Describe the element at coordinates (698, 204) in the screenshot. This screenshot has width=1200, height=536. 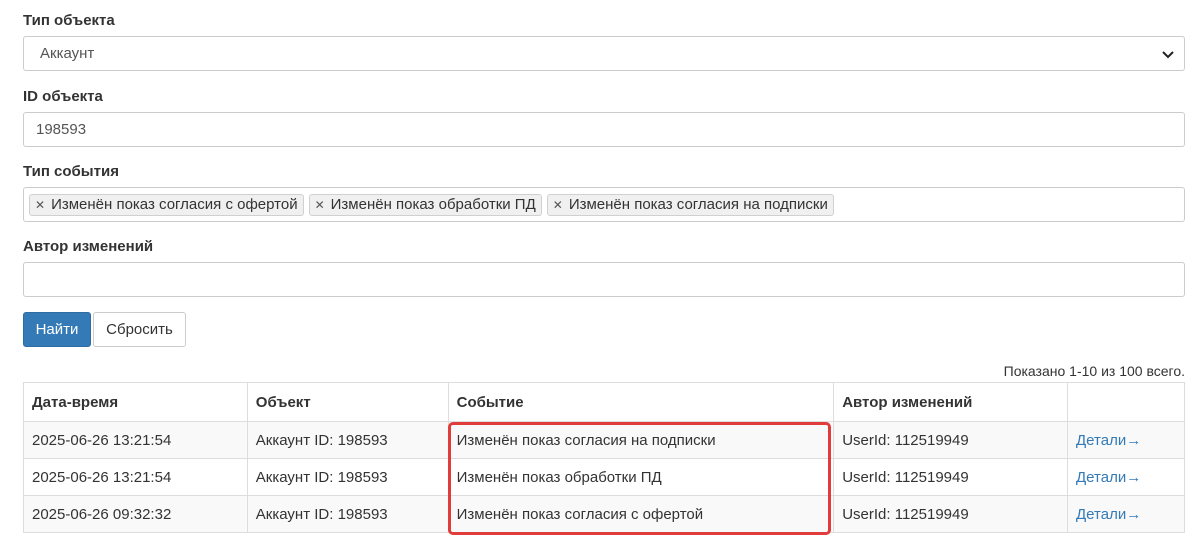
I see `event-type-tag-label: Изменён показ согласия на подписки` at that location.